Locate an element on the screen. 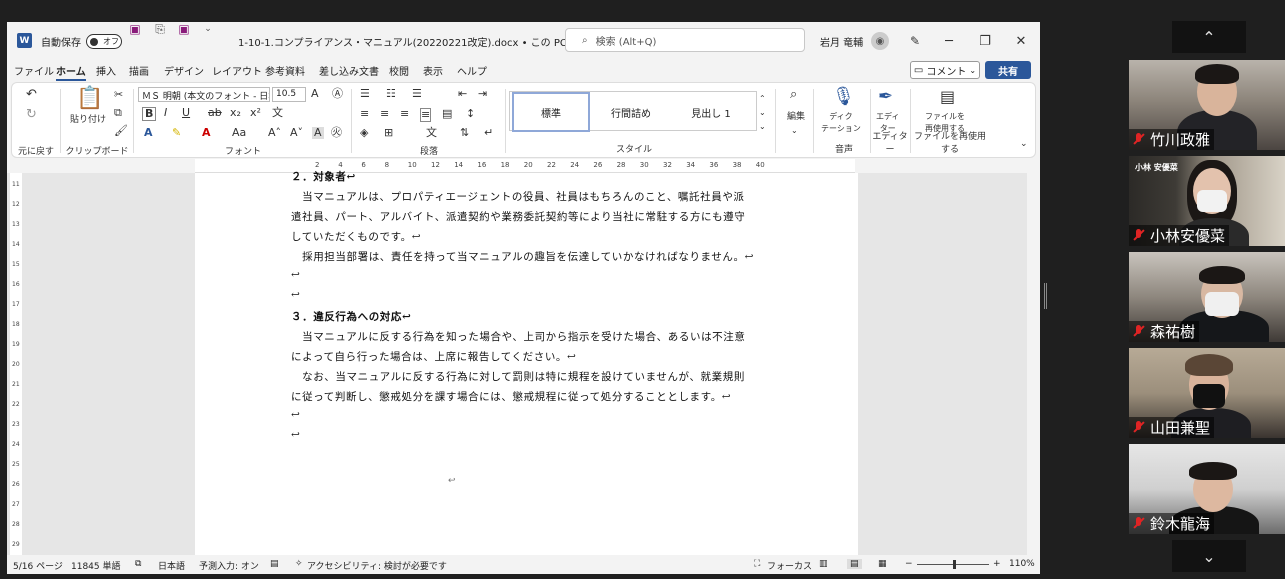  shading-icon: ◈ is located at coordinates (364, 133).